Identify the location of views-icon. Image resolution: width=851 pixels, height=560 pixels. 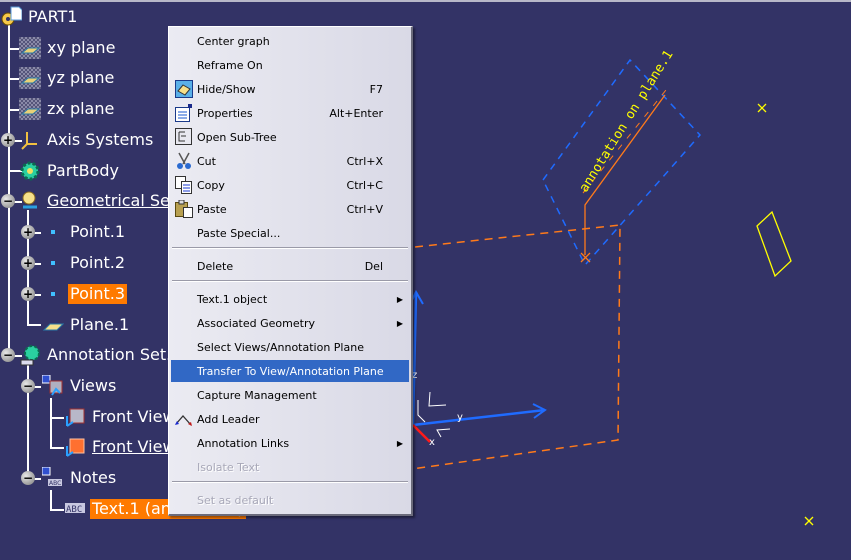
(52, 385).